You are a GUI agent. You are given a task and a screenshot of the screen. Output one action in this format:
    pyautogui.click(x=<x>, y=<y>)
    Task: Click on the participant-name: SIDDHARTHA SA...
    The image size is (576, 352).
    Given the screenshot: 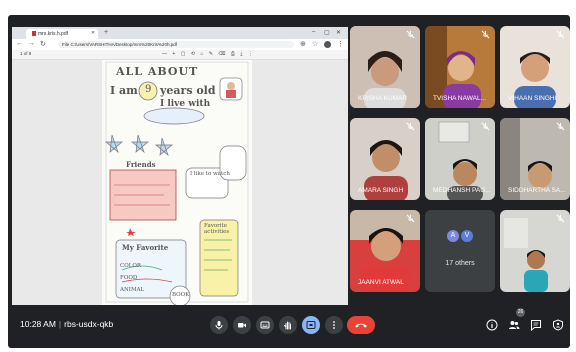 What is the action you would take?
    pyautogui.click(x=537, y=190)
    